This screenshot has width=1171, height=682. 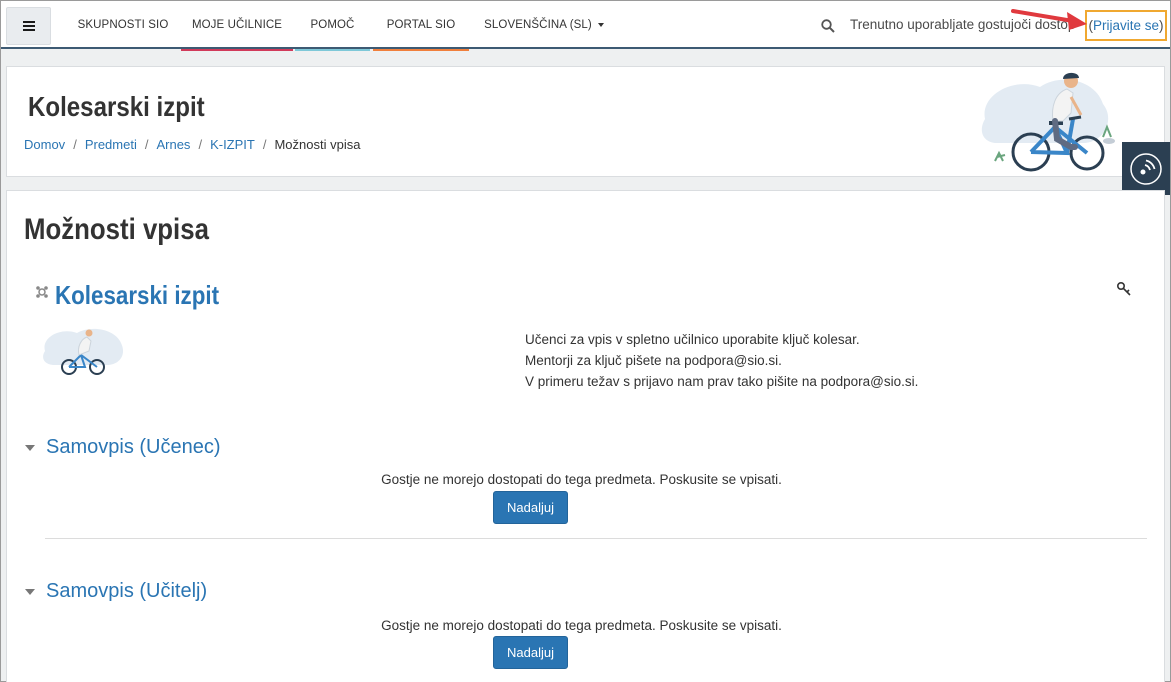 What do you see at coordinates (544, 25) in the screenshot?
I see `language-dropdown: SLOVENŠČINA (SL)` at bounding box center [544, 25].